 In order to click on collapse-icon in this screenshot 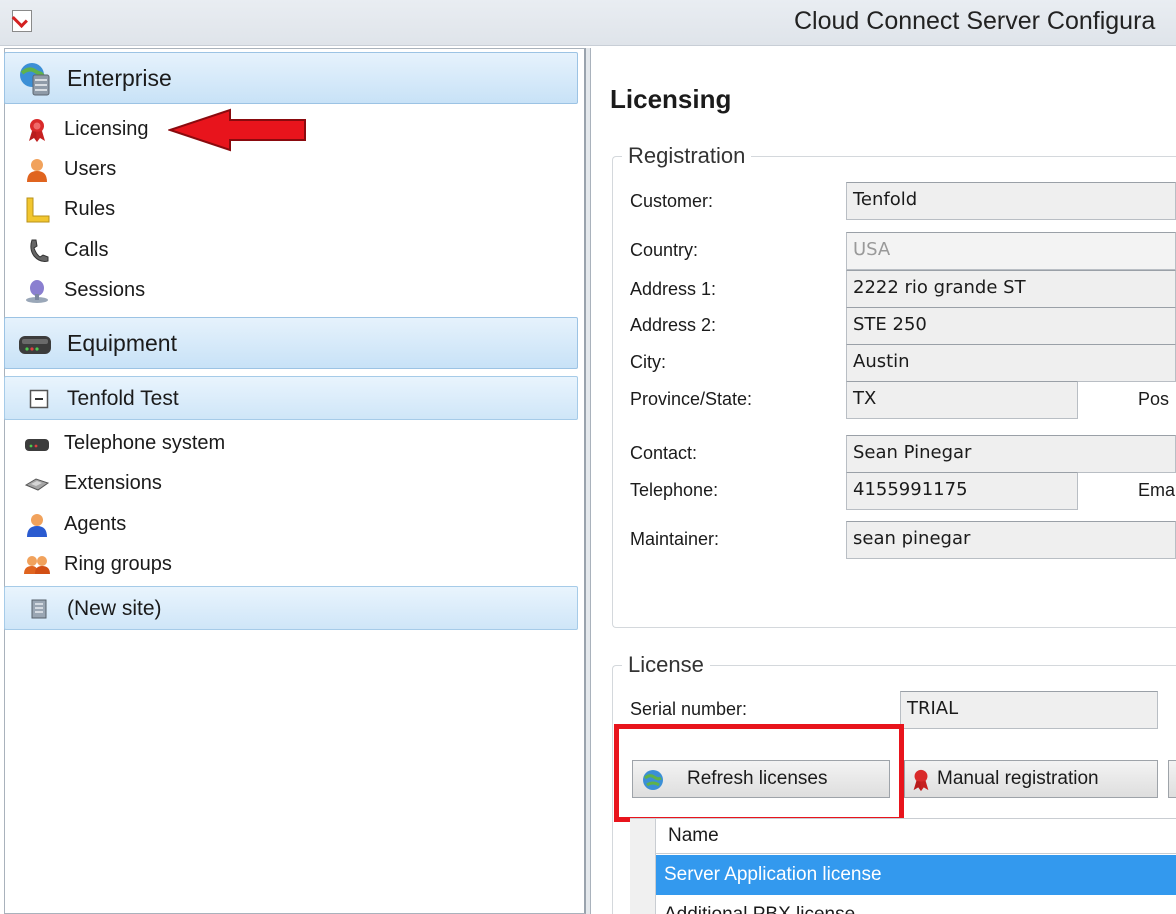, I will do `click(39, 399)`.